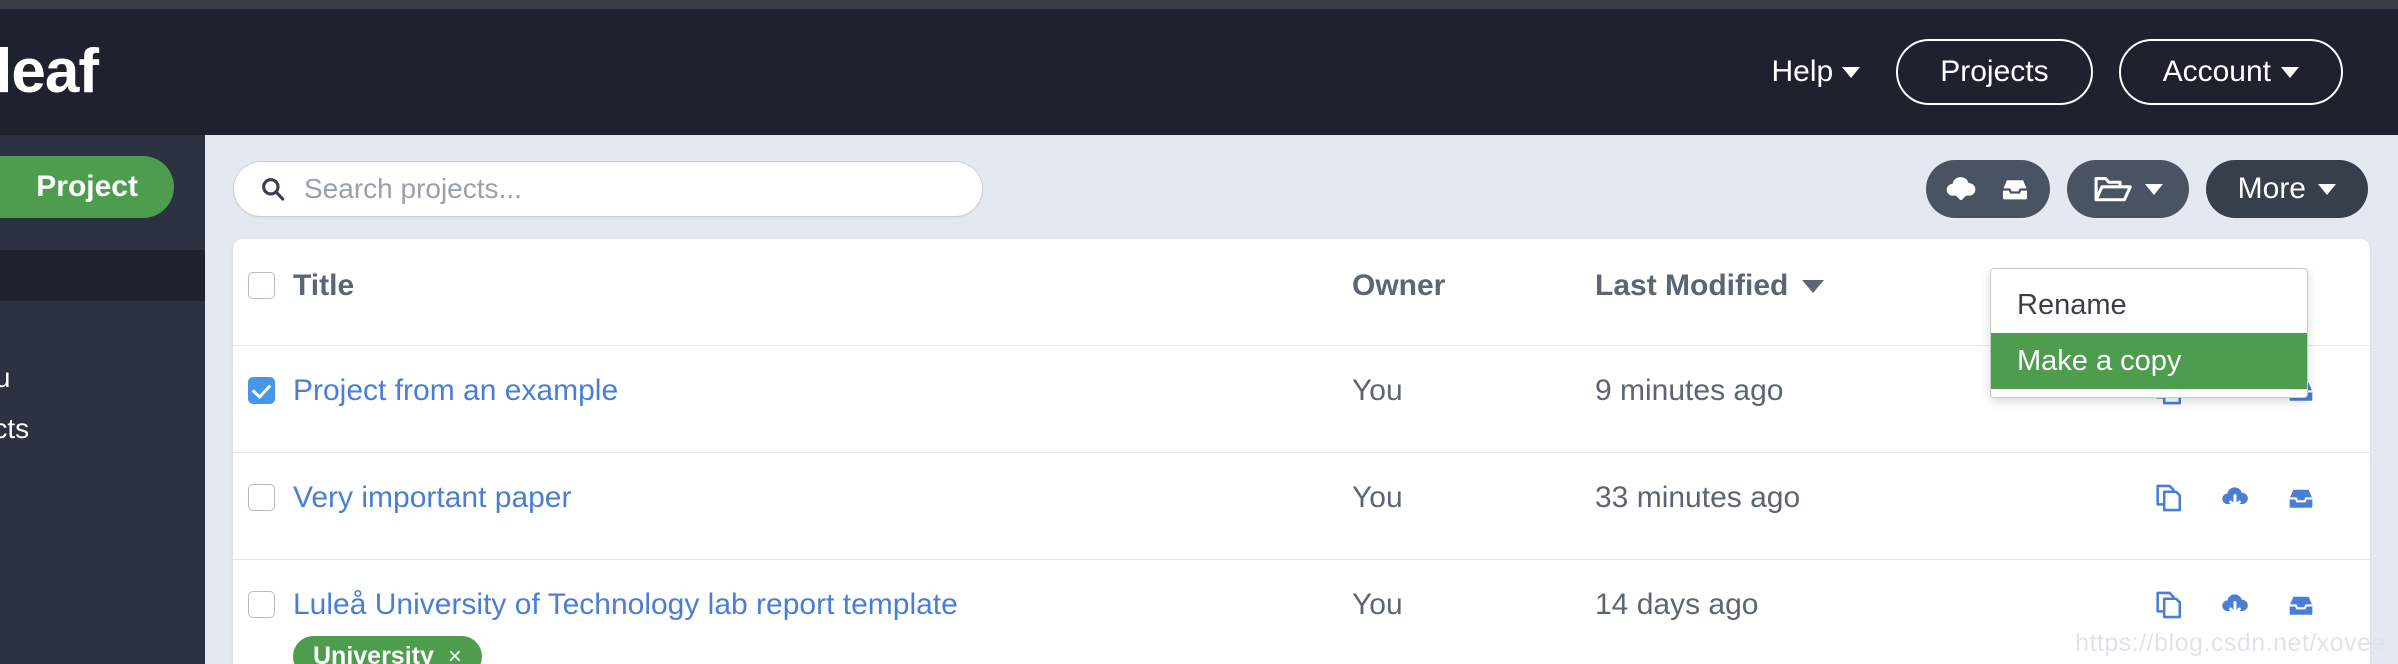 Image resolution: width=2398 pixels, height=664 pixels. Describe the element at coordinates (1795, 605) in the screenshot. I see `row-last-modified-cell: 14 days ago` at that location.